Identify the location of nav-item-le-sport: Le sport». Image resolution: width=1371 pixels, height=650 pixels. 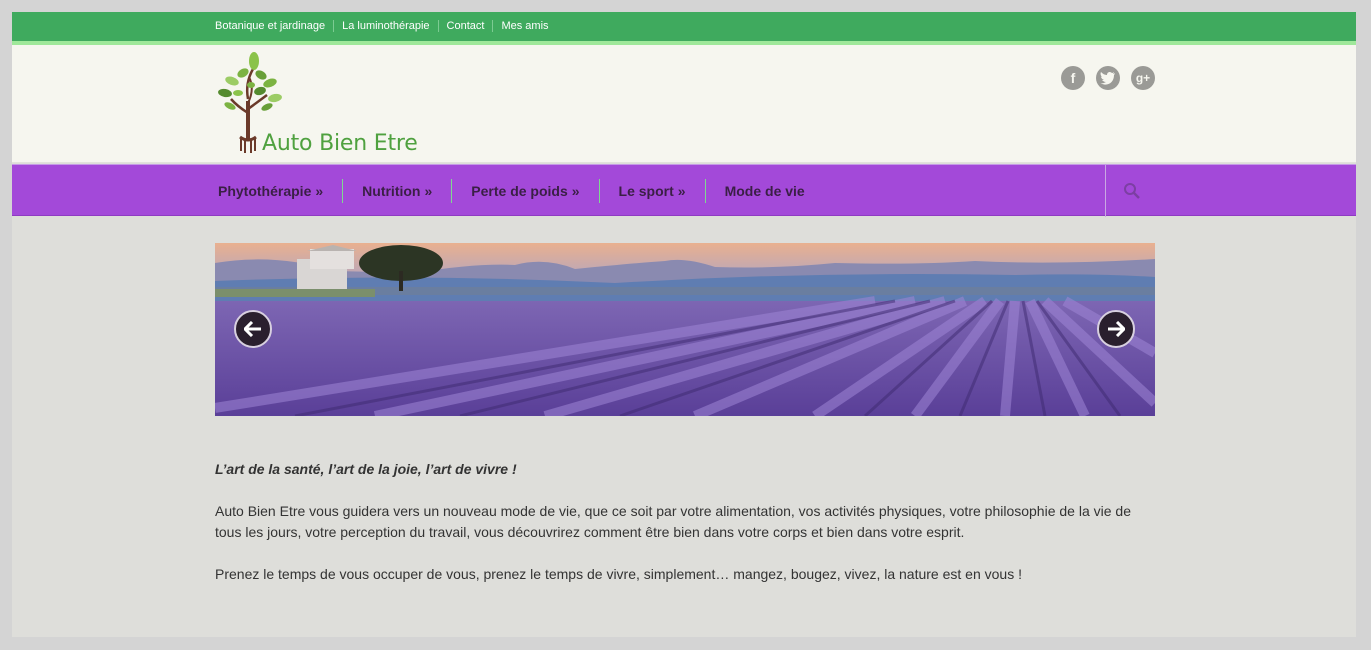
(651, 191).